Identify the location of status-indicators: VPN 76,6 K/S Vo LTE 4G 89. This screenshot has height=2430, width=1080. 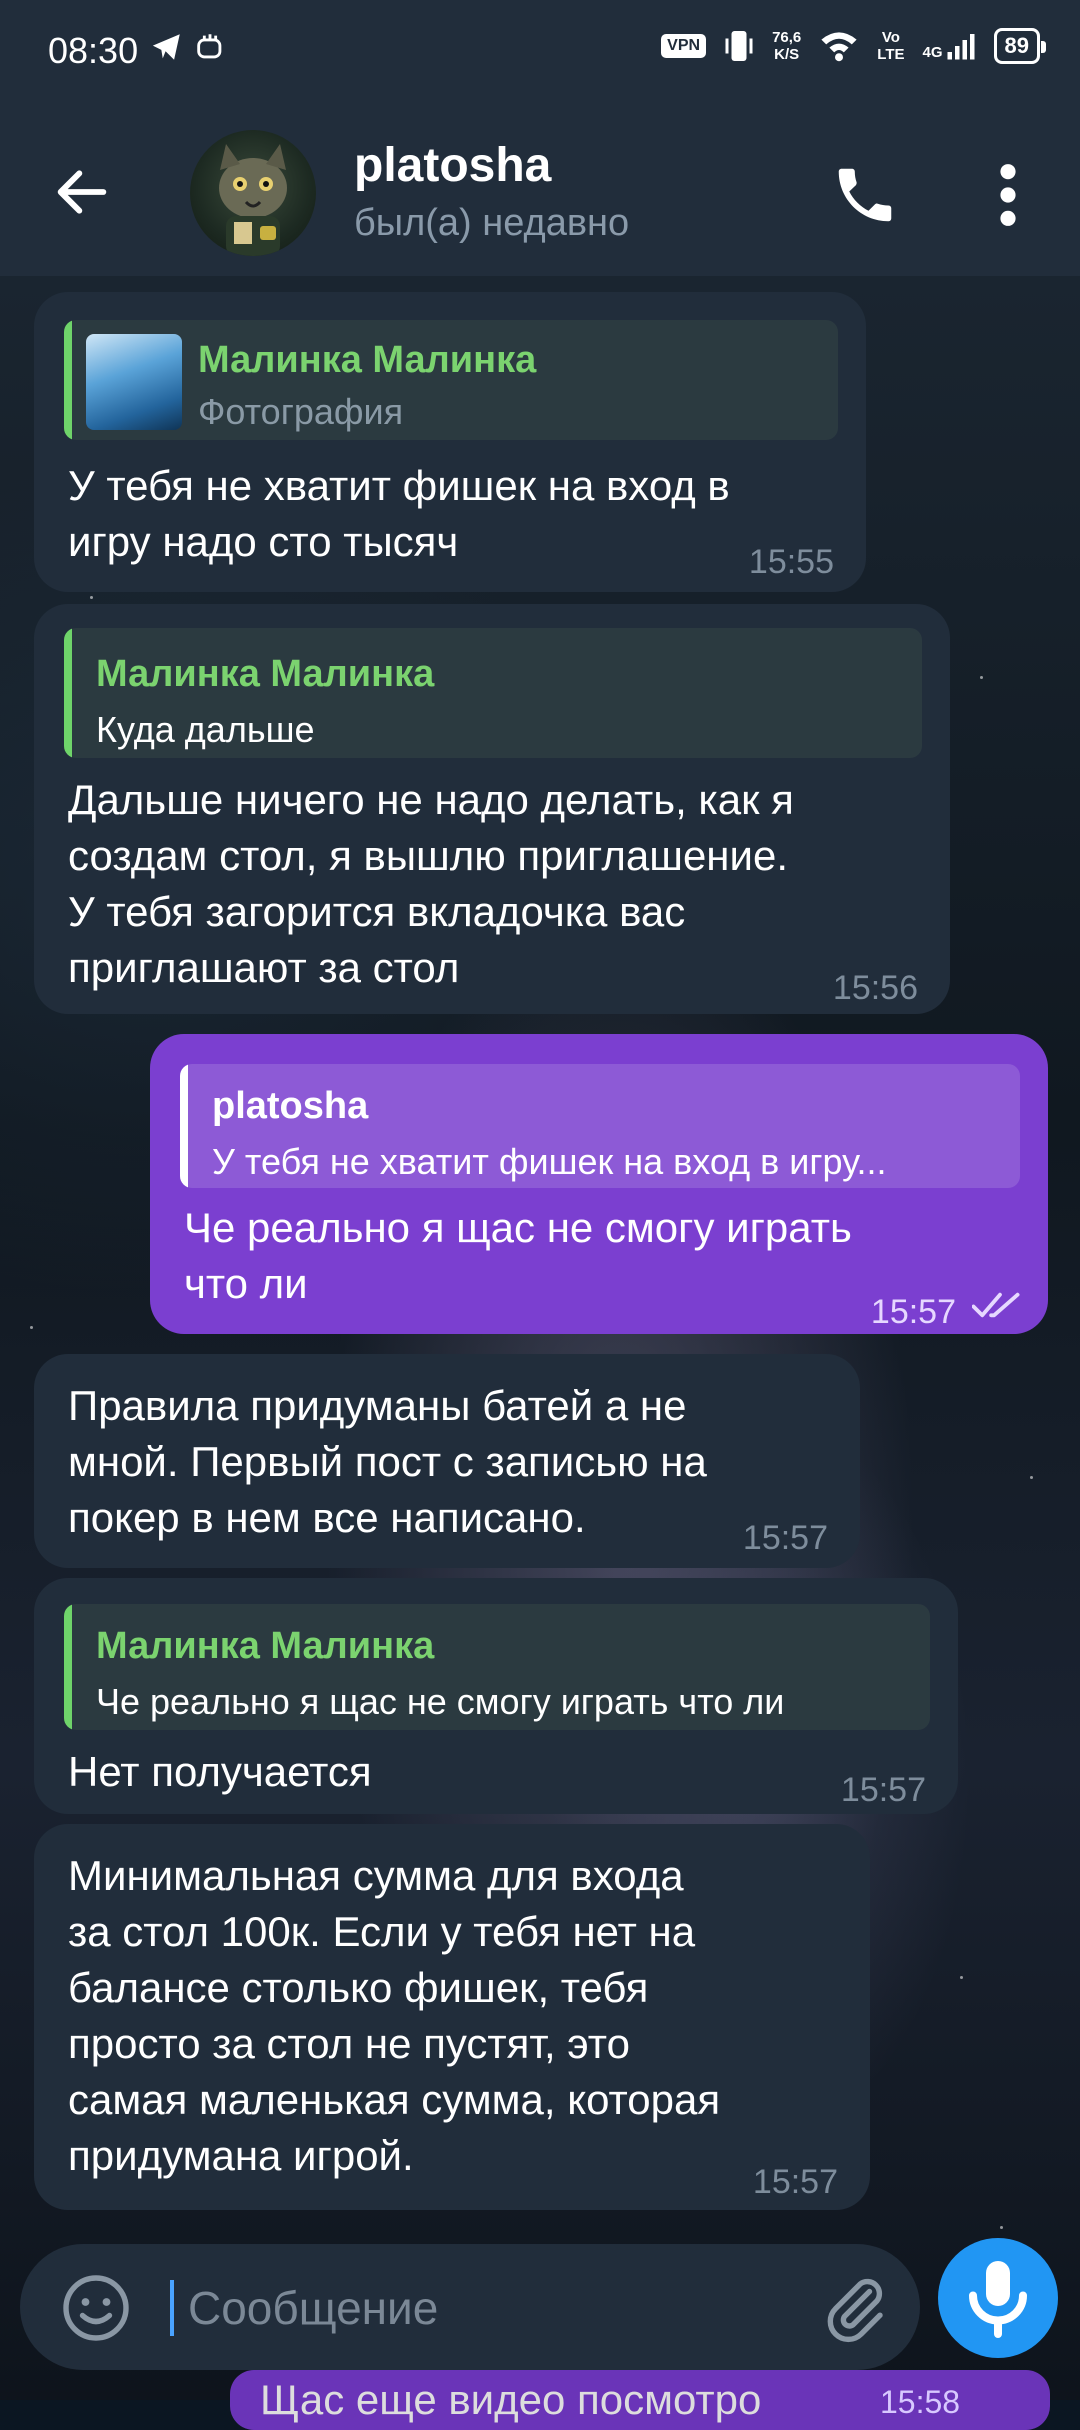
(854, 46).